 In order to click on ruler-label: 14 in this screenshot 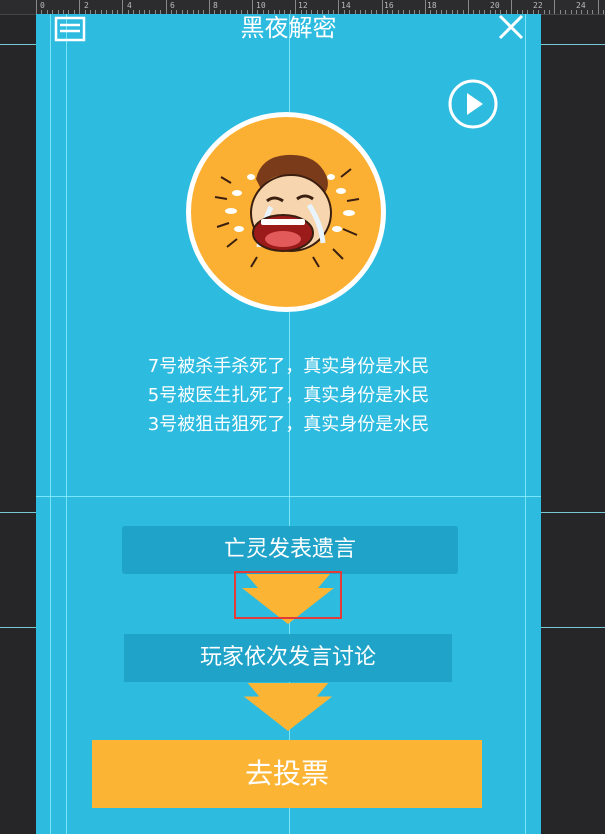, I will do `click(346, 5)`.